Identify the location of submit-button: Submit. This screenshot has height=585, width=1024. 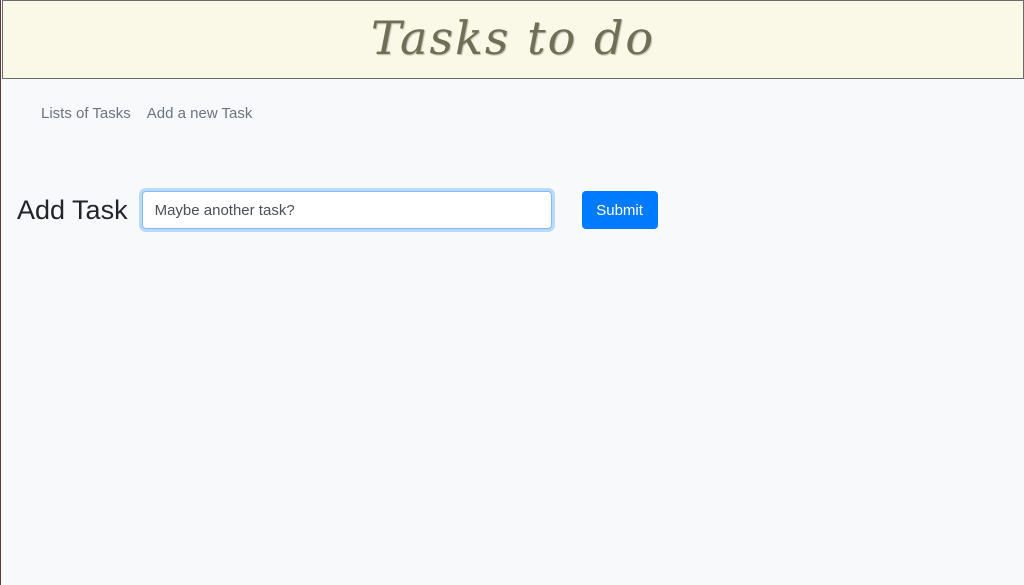
(619, 210).